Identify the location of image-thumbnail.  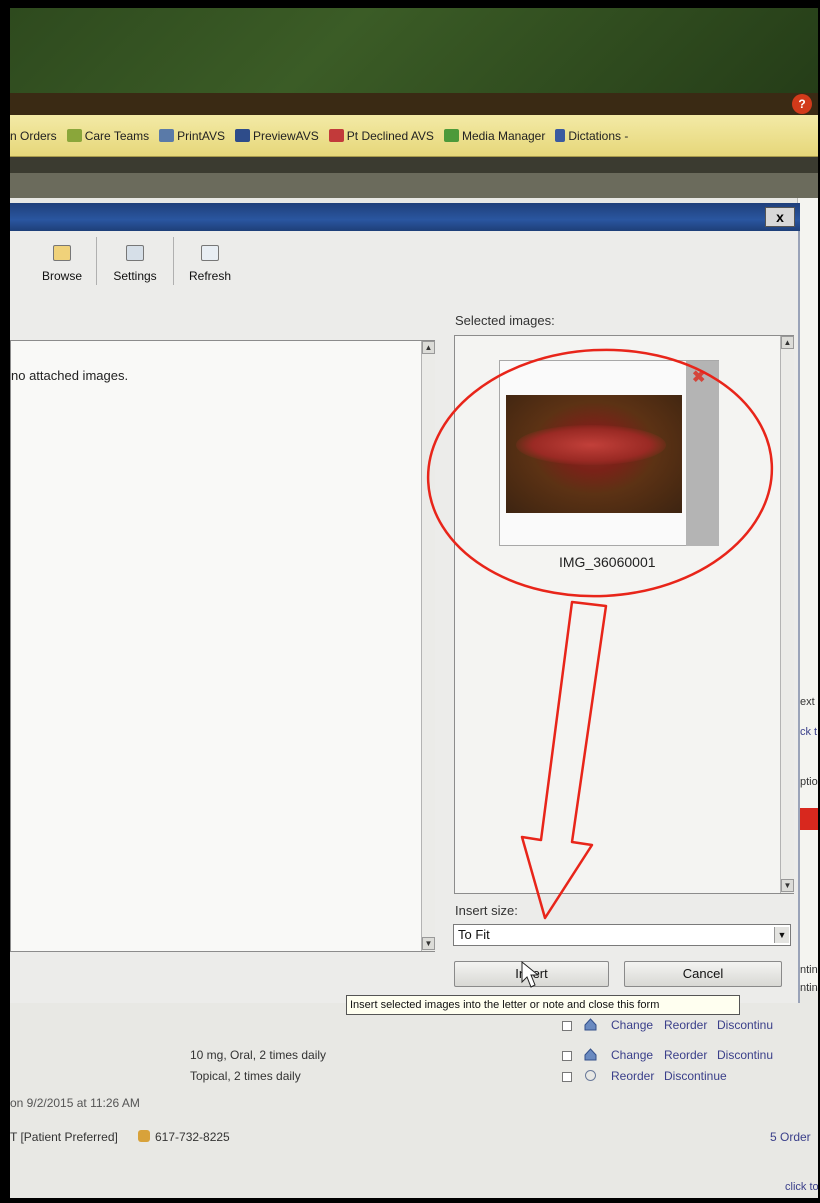
(594, 454).